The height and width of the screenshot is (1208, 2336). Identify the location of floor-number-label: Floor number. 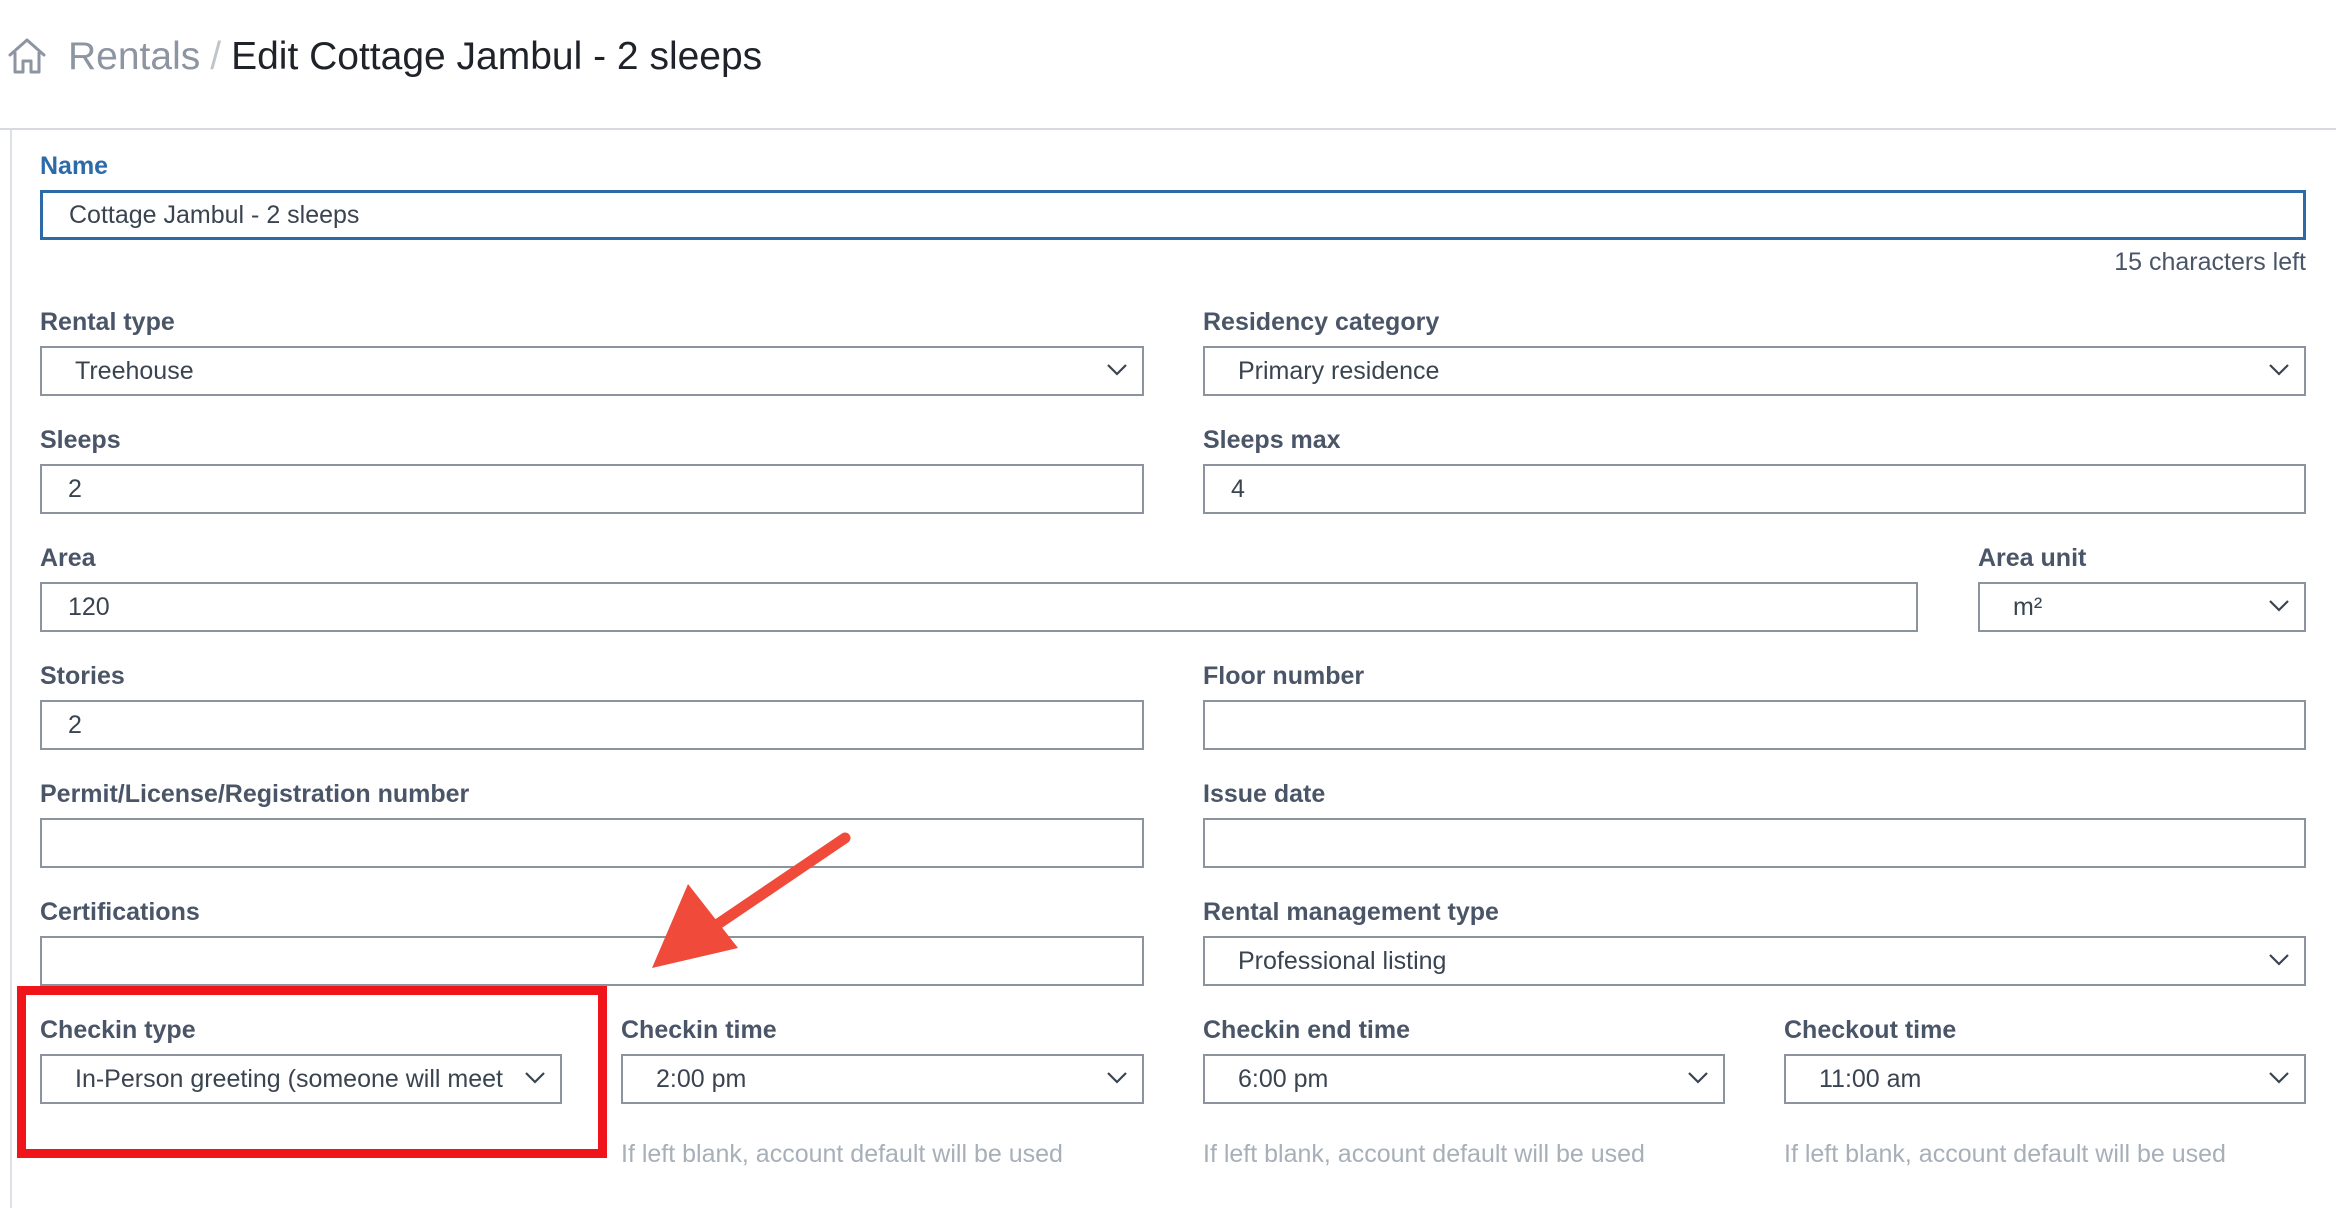
(1284, 676).